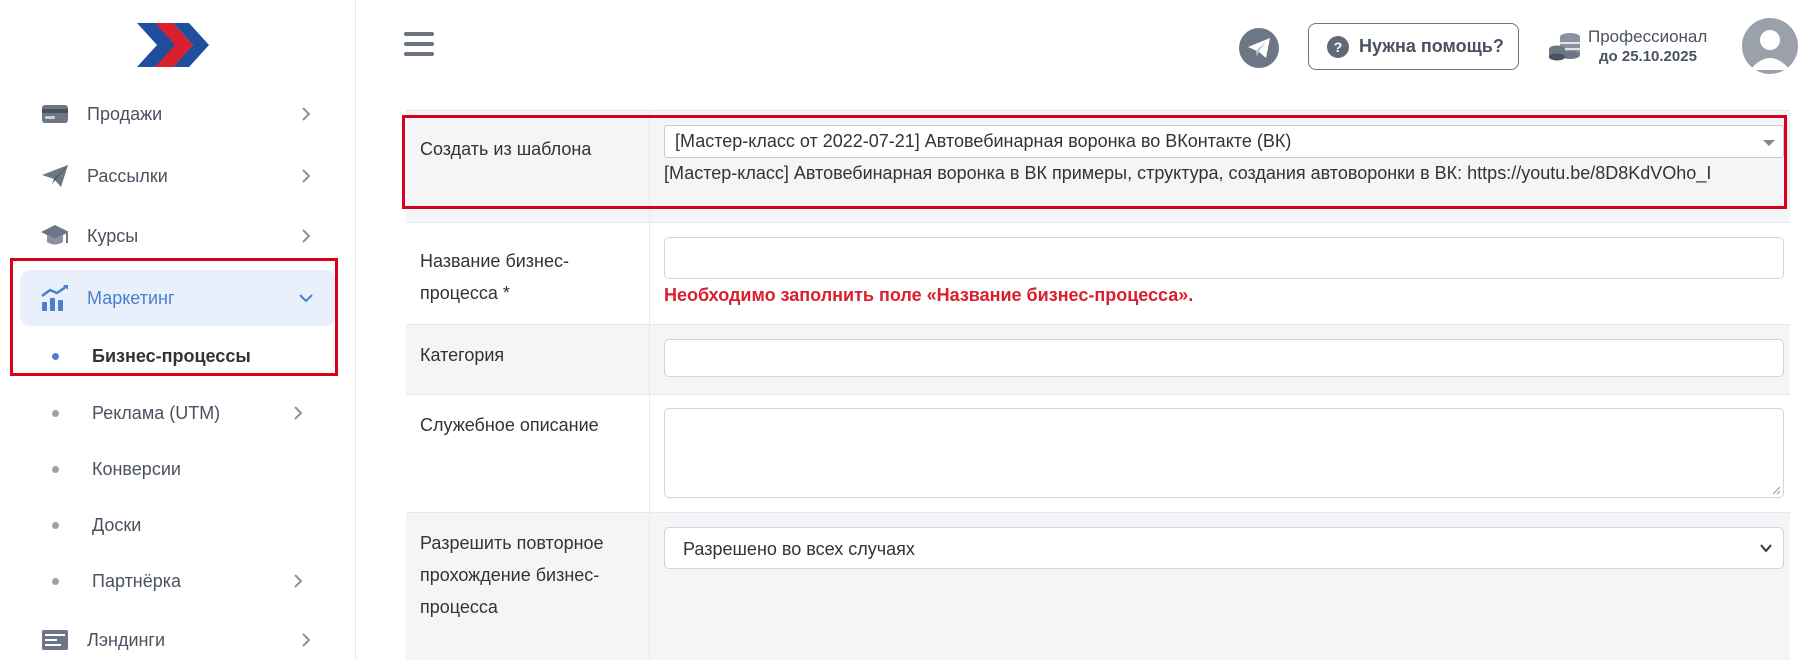 Image resolution: width=1808 pixels, height=660 pixels. I want to click on question-icon: ?, so click(1338, 46).